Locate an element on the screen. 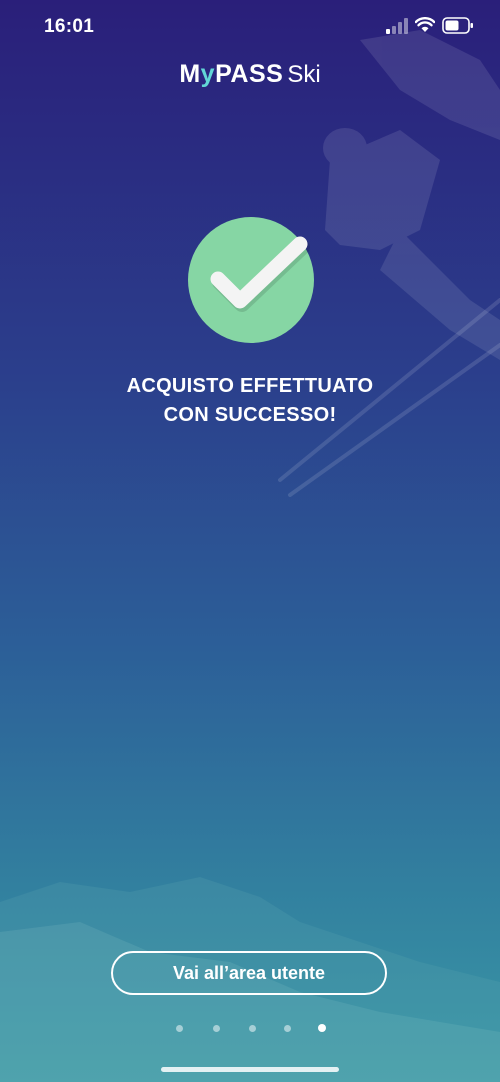  home-indicator is located at coordinates (250, 1069).